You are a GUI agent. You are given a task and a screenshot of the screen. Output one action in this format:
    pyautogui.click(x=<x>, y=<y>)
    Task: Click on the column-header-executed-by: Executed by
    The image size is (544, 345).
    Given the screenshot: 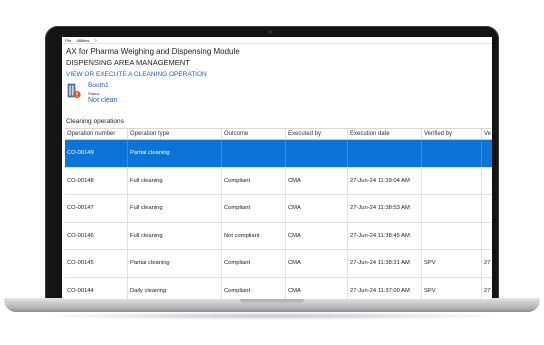 What is the action you would take?
    pyautogui.click(x=317, y=134)
    